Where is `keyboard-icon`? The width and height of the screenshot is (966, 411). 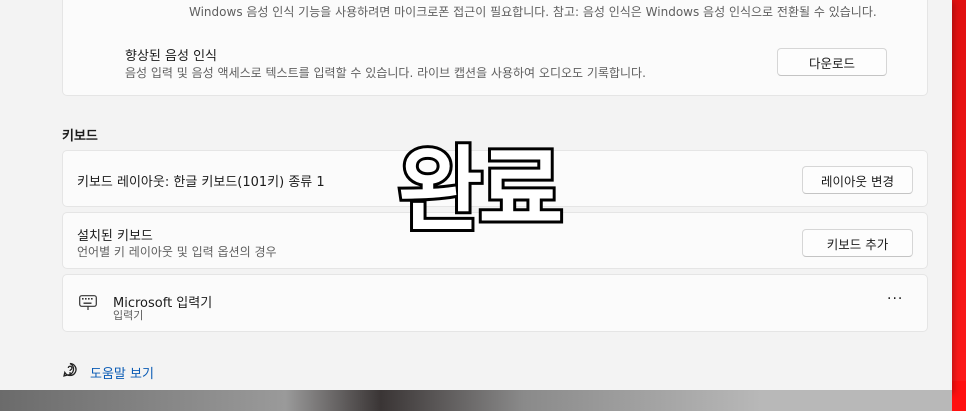
keyboard-icon is located at coordinates (88, 305).